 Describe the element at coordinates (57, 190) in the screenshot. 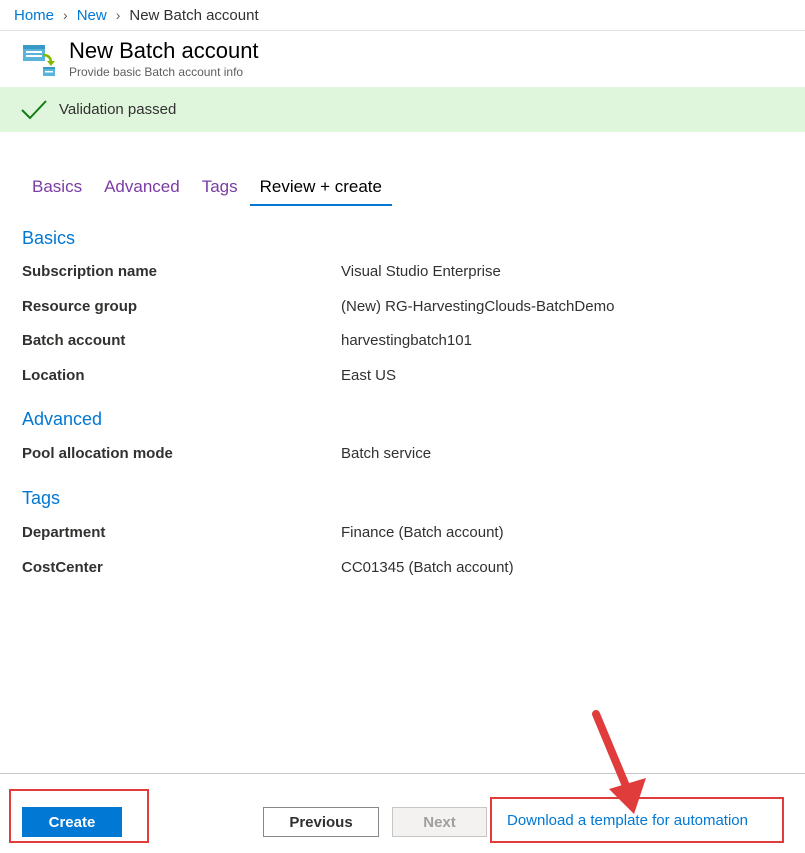

I see `tab-basics: Basics` at that location.